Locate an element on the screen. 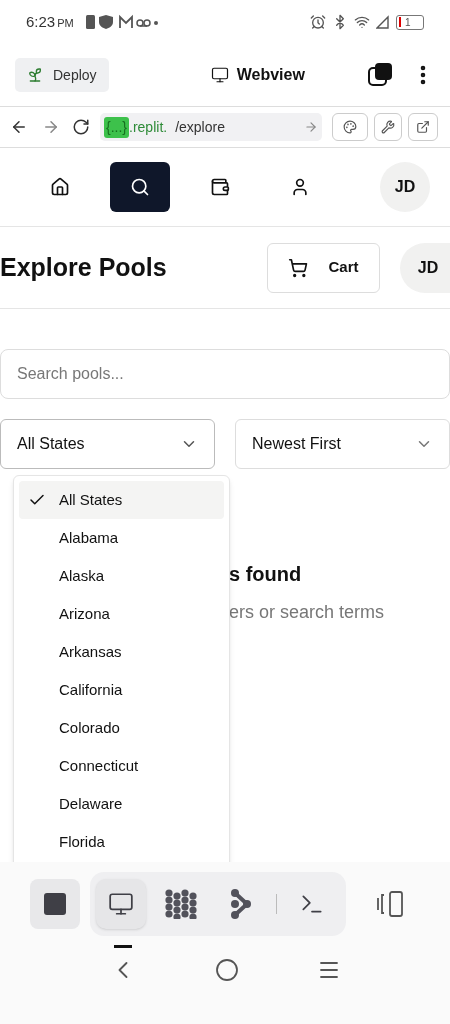  dropdown-option: Colorado is located at coordinates (121, 728).